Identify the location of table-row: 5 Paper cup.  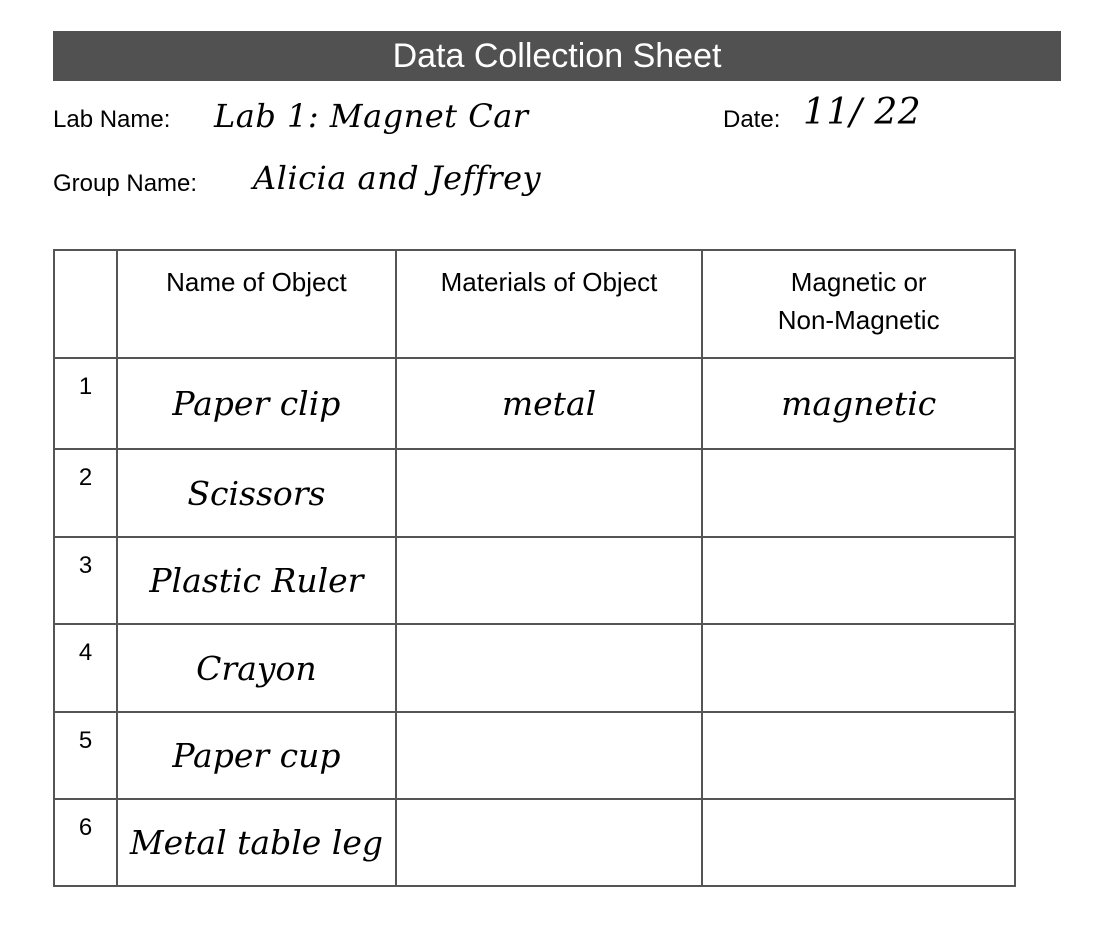
(534, 755).